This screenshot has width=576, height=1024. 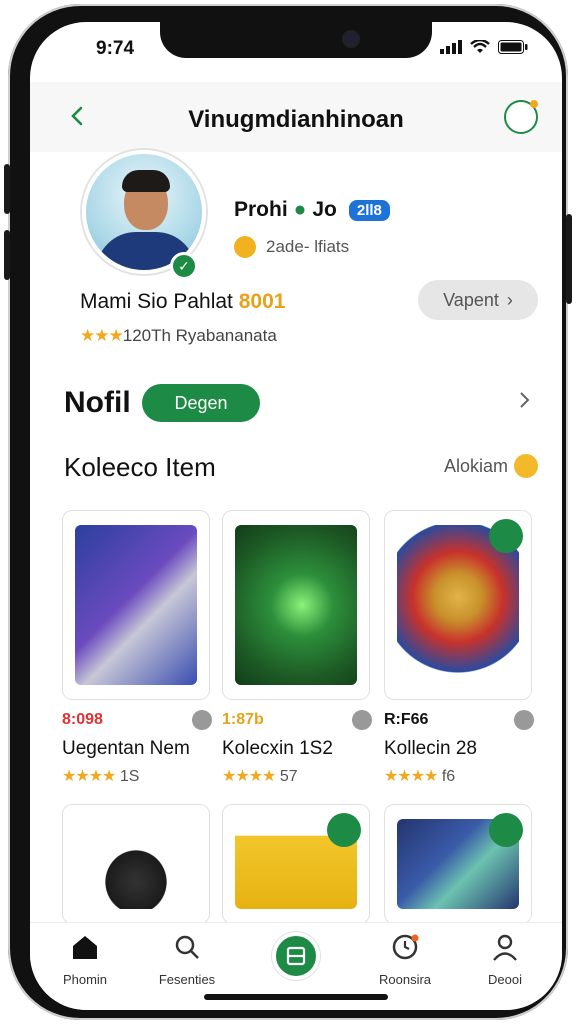 I want to click on collection-see-all-link: Alokiam, so click(x=491, y=466).